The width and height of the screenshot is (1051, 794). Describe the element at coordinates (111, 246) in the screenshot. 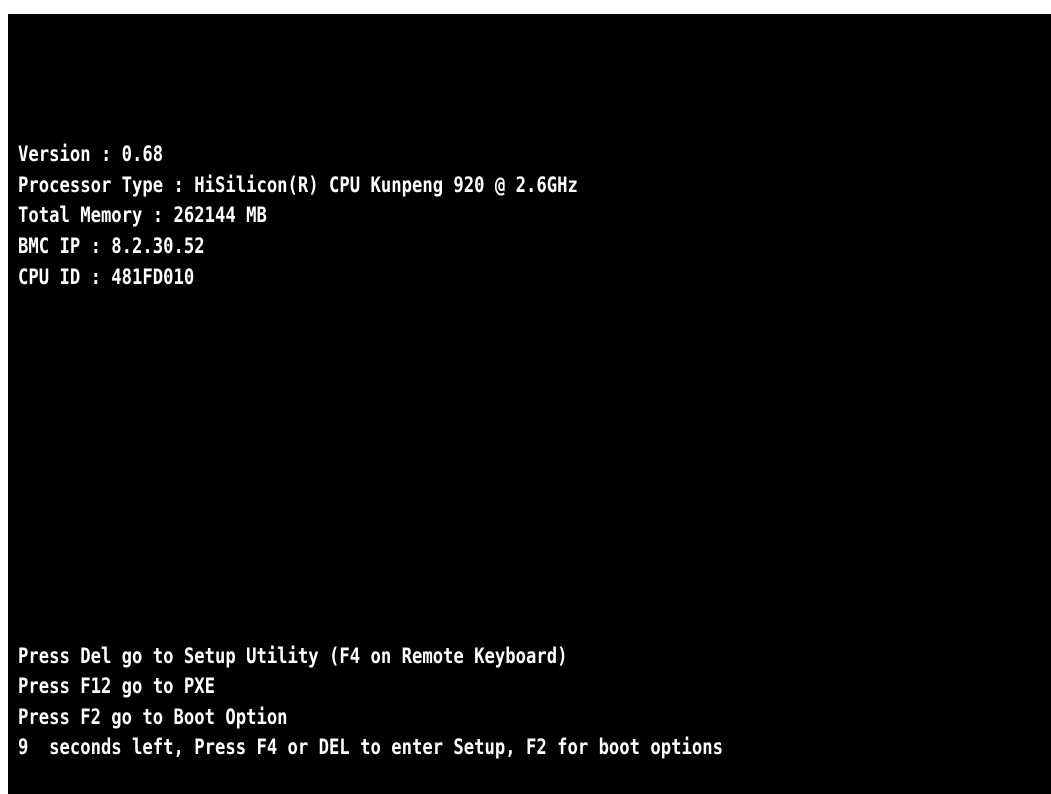

I see `bmc-ip-text: BMC IP : 8.2.30.52` at that location.